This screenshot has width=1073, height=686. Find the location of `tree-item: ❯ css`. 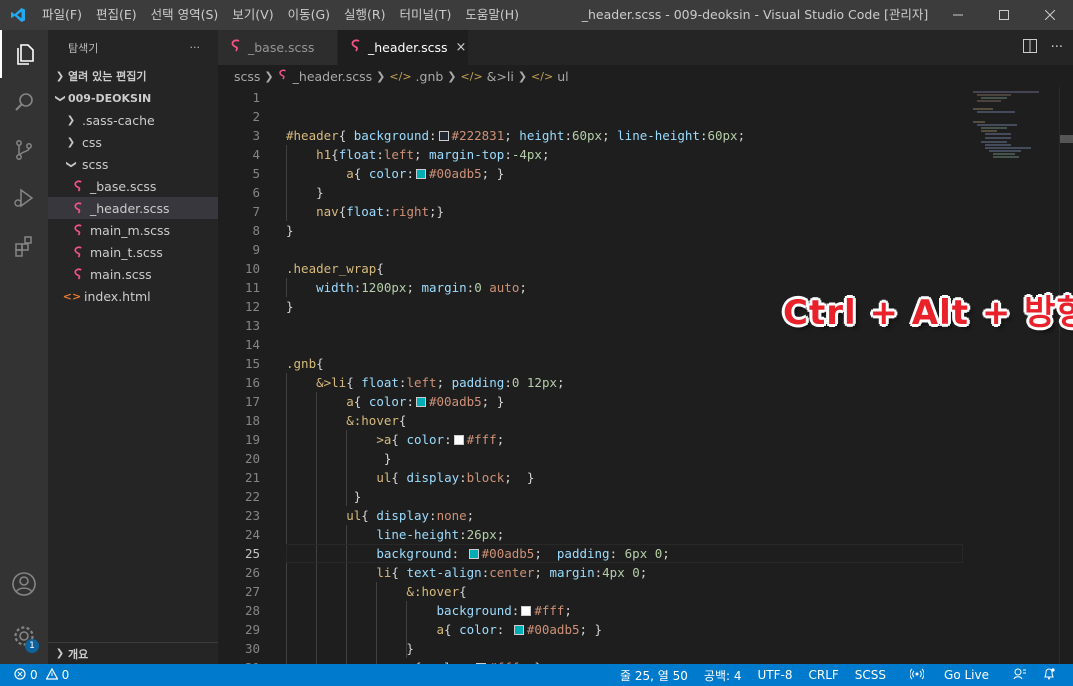

tree-item: ❯ css is located at coordinates (133, 142).